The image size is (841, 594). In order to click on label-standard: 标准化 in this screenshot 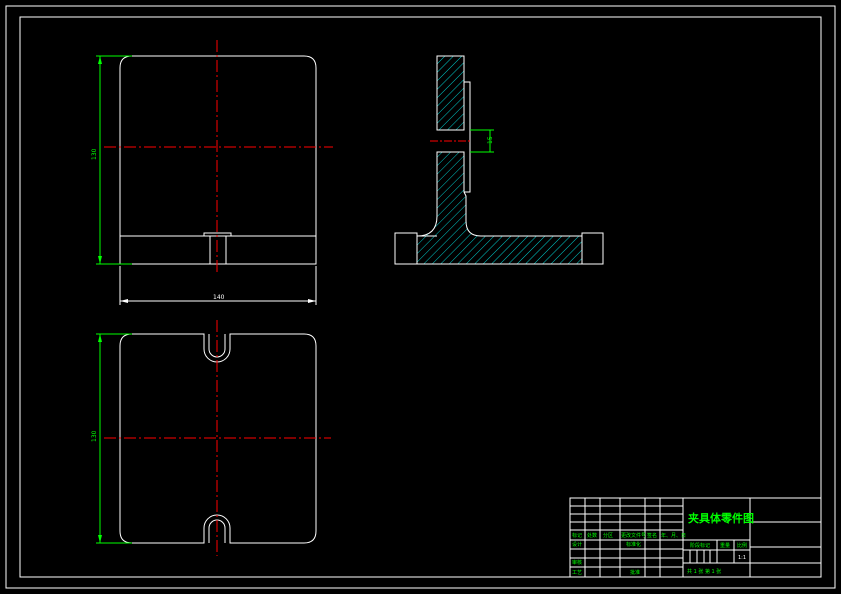, I will do `click(633, 544)`.